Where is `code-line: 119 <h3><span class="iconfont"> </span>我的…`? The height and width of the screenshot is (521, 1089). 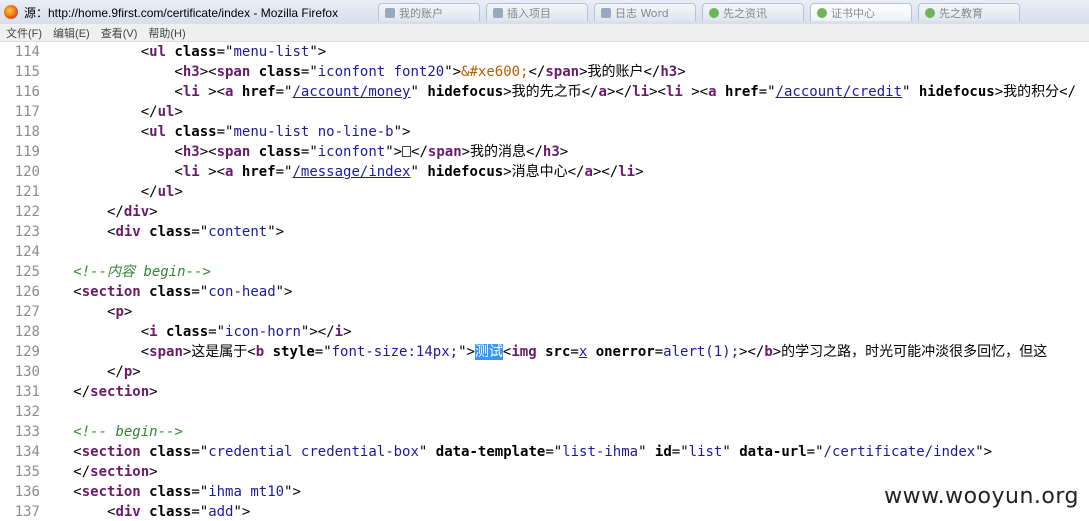
code-line: 119 <h3><span class="iconfont"> </span>我的… is located at coordinates (544, 152).